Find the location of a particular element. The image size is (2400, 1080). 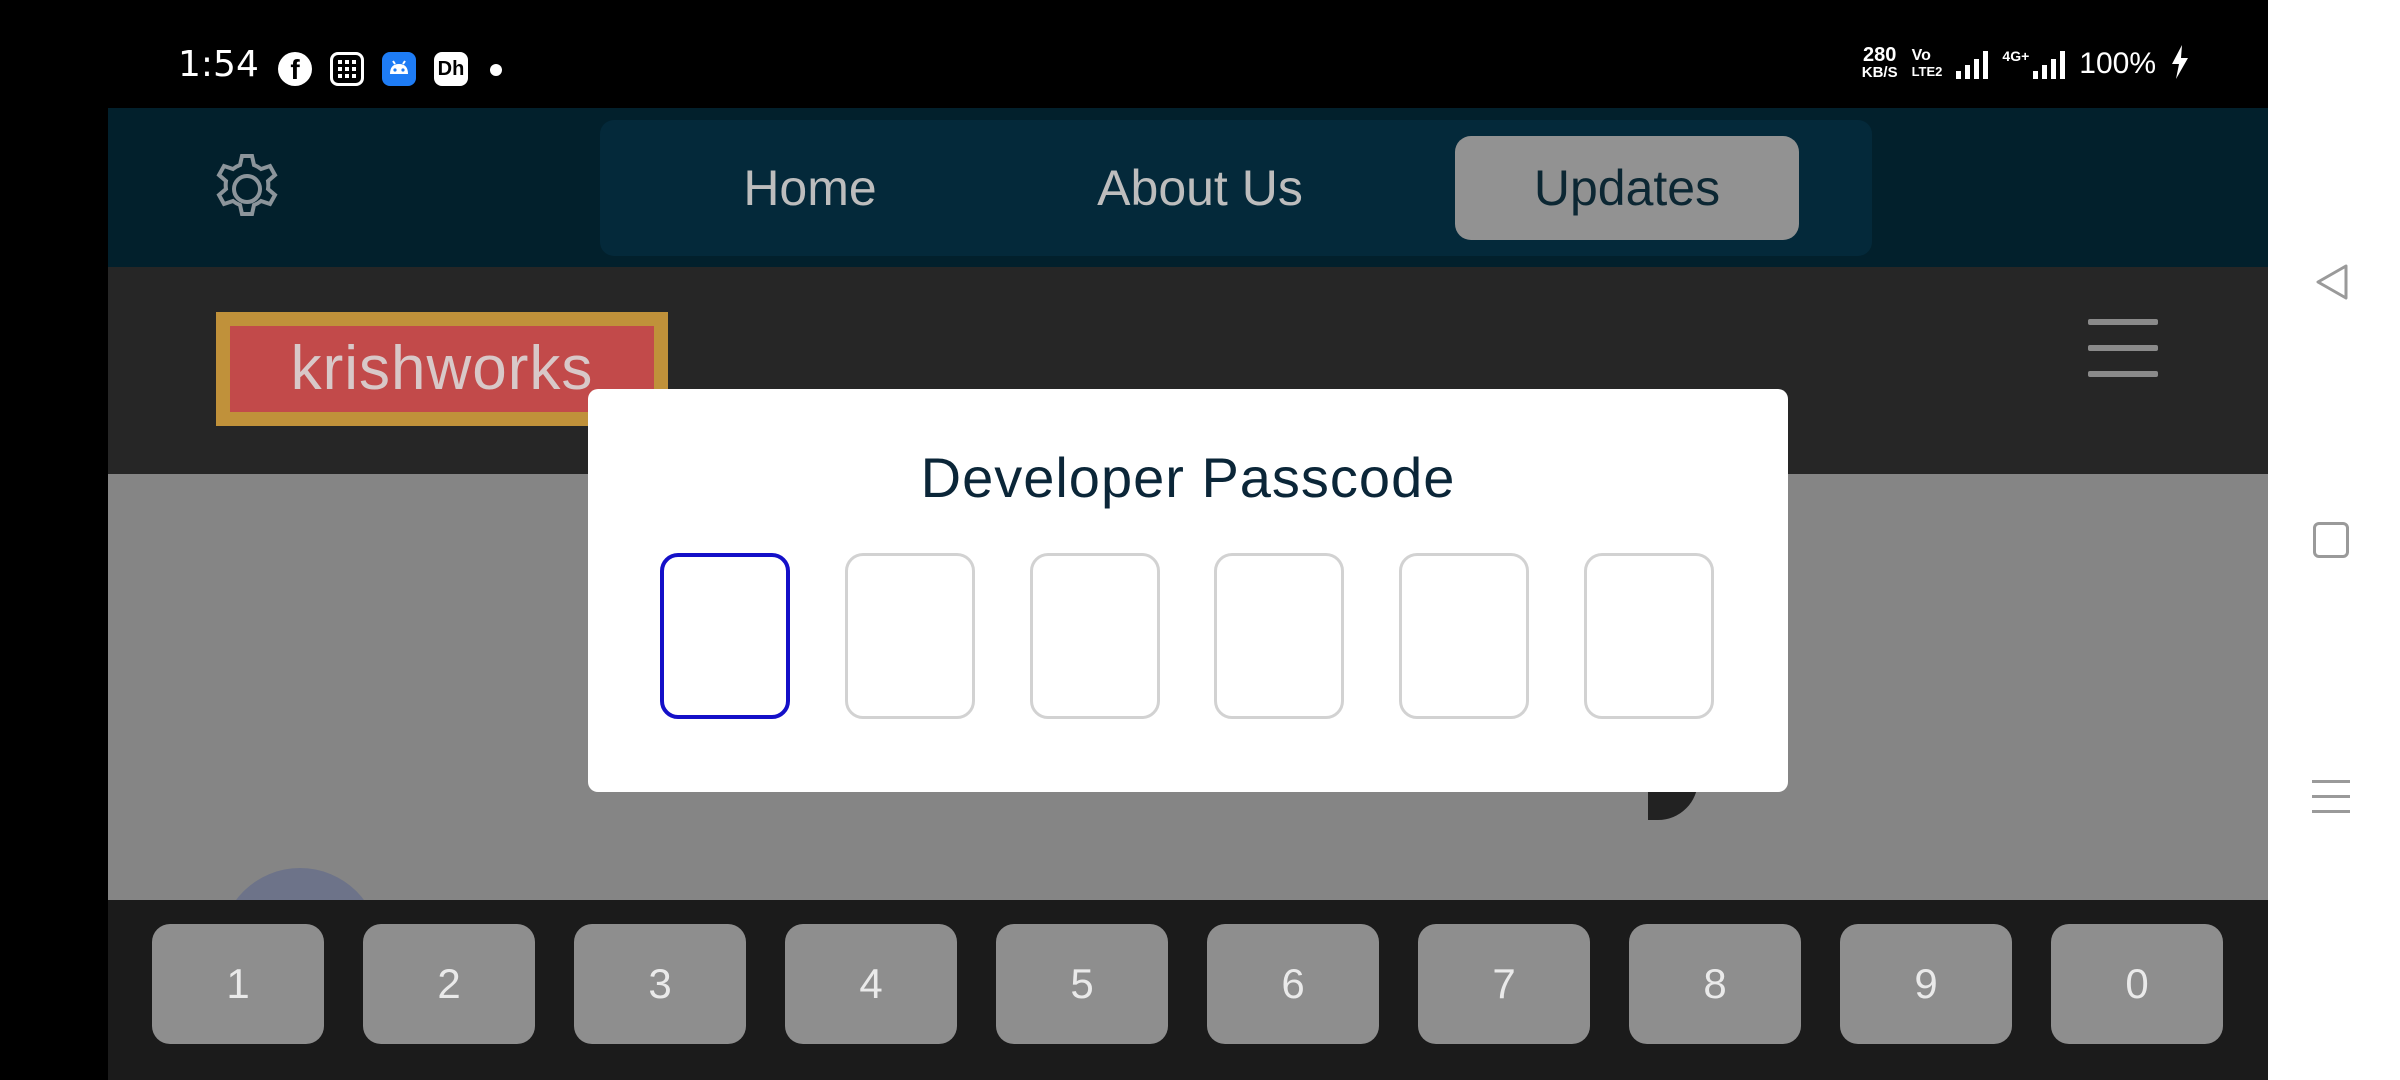

key-3: 3 is located at coordinates (660, 984).